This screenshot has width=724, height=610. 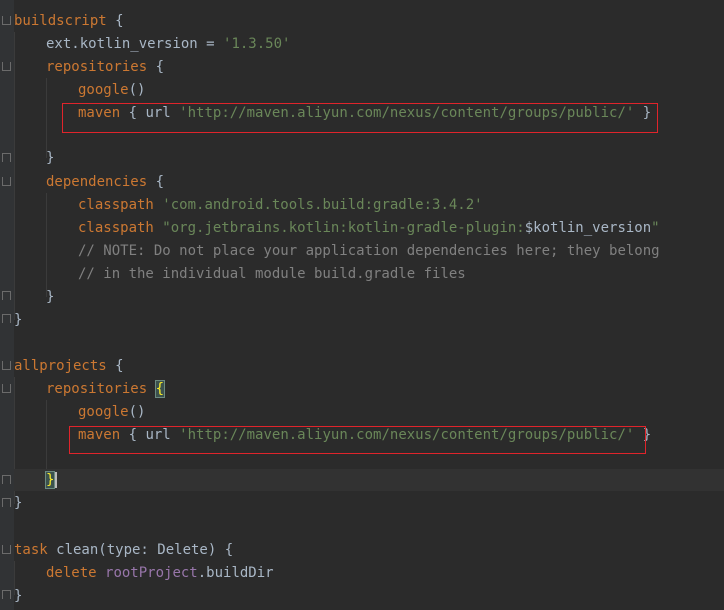 I want to click on keyword: task, so click(x=31, y=550).